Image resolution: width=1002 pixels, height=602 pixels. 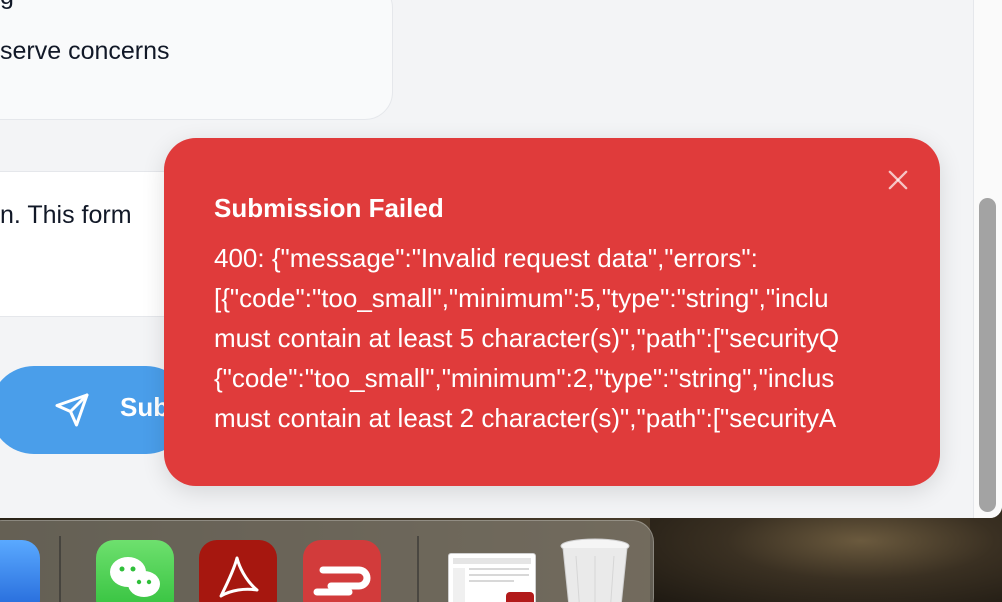 What do you see at coordinates (90, 244) in the screenshot?
I see `message-textarea` at bounding box center [90, 244].